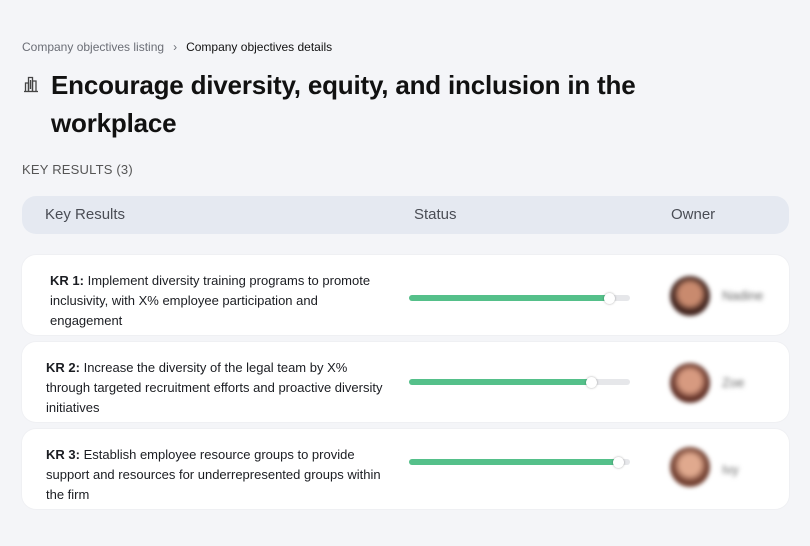  Describe the element at coordinates (63, 454) in the screenshot. I see `key-result-label: KR 3:` at that location.